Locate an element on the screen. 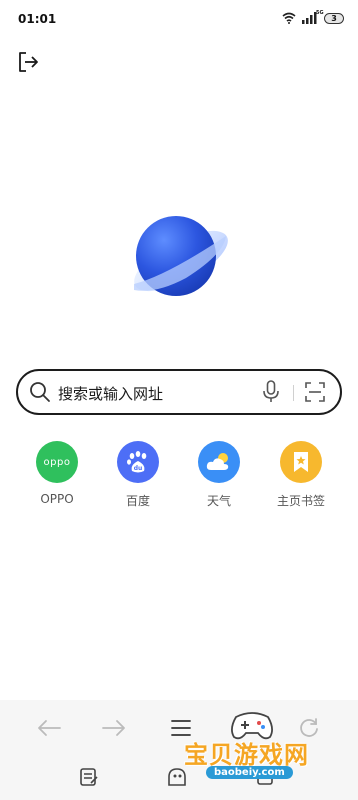 The height and width of the screenshot is (800, 358). oppo-icon: oppo is located at coordinates (57, 462).